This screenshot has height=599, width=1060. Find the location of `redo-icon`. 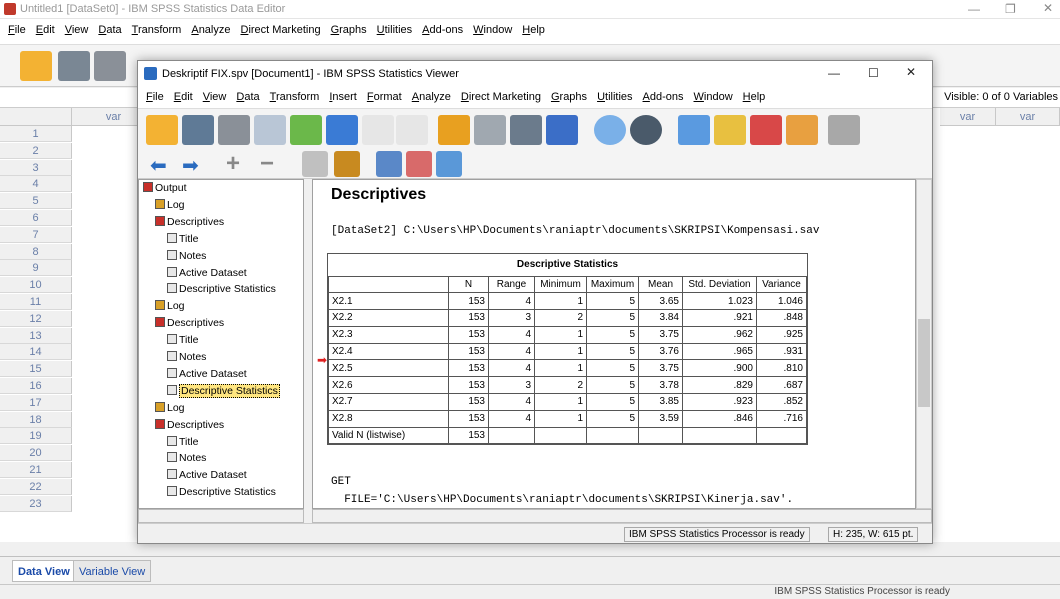

redo-icon is located at coordinates (412, 130).